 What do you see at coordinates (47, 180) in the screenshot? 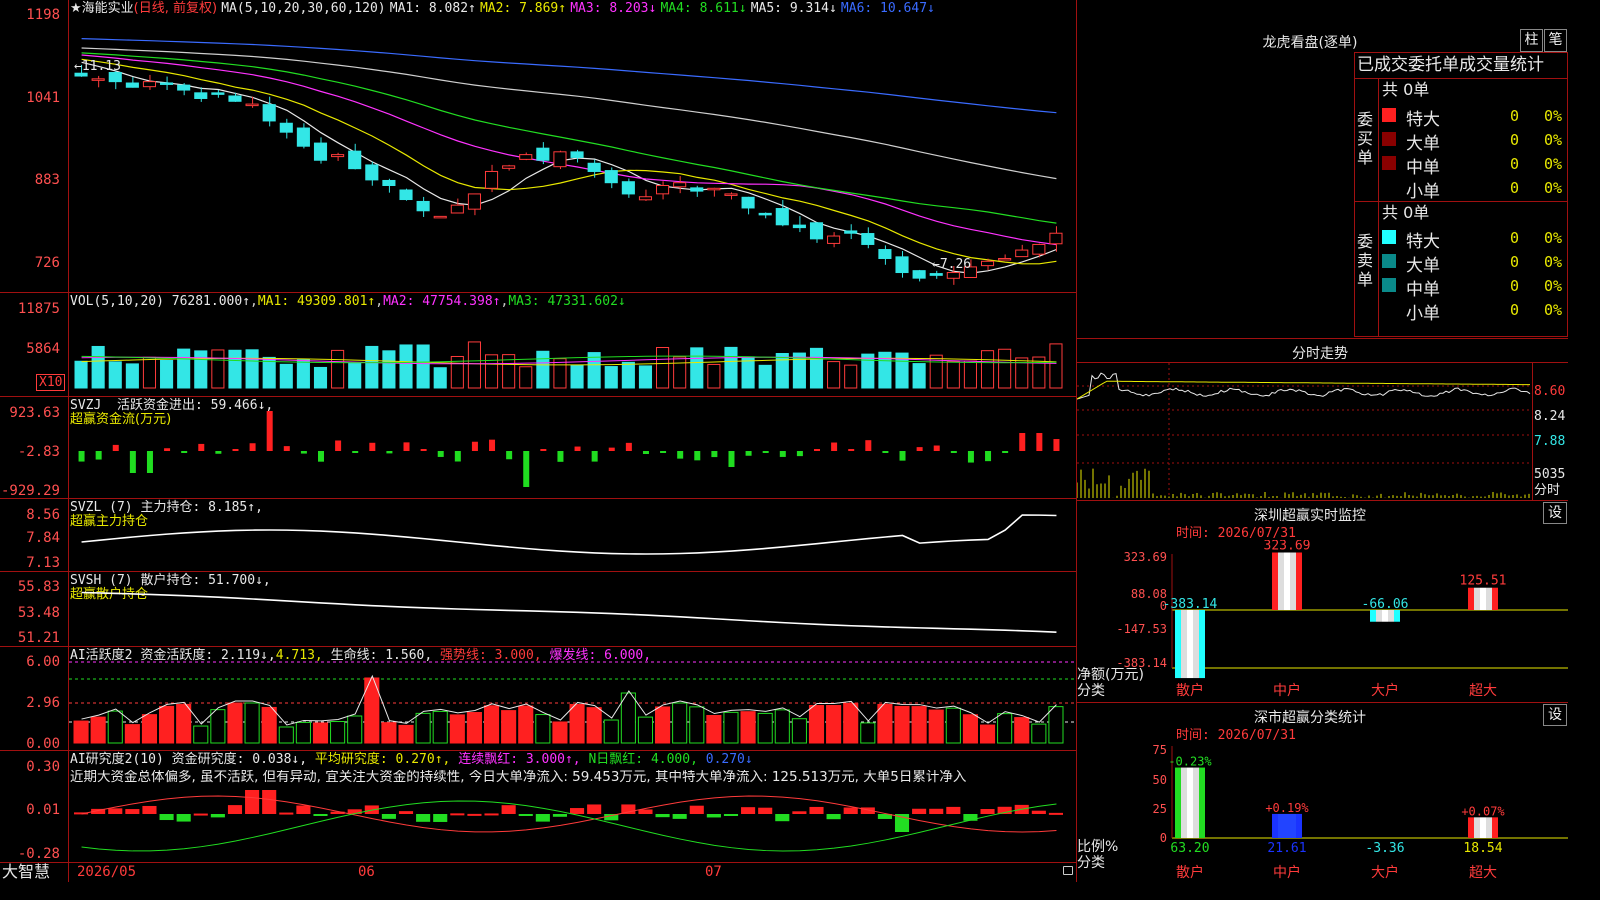
I see `main-axis-tick: 883` at bounding box center [47, 180].